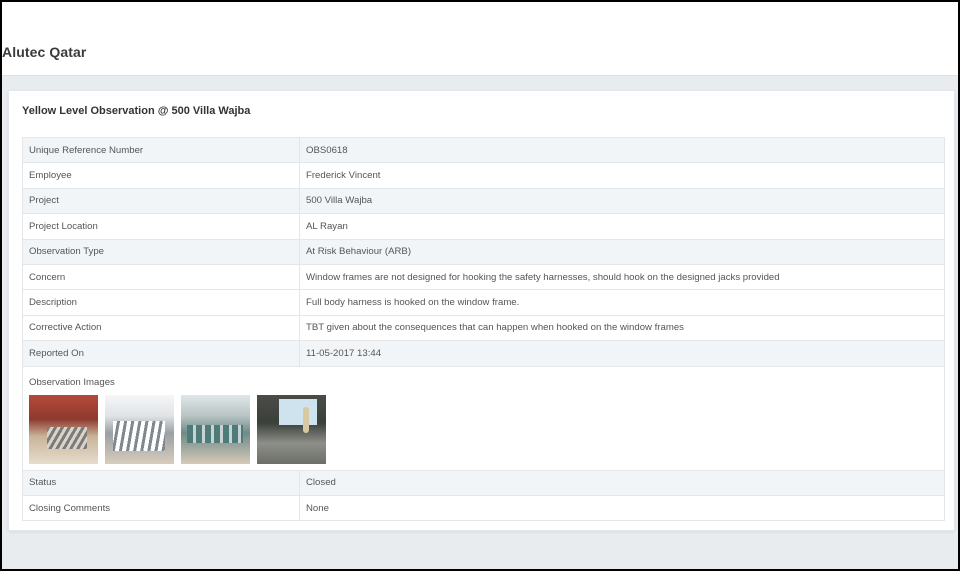 Image resolution: width=960 pixels, height=571 pixels. I want to click on row-label: Project Location, so click(161, 226).